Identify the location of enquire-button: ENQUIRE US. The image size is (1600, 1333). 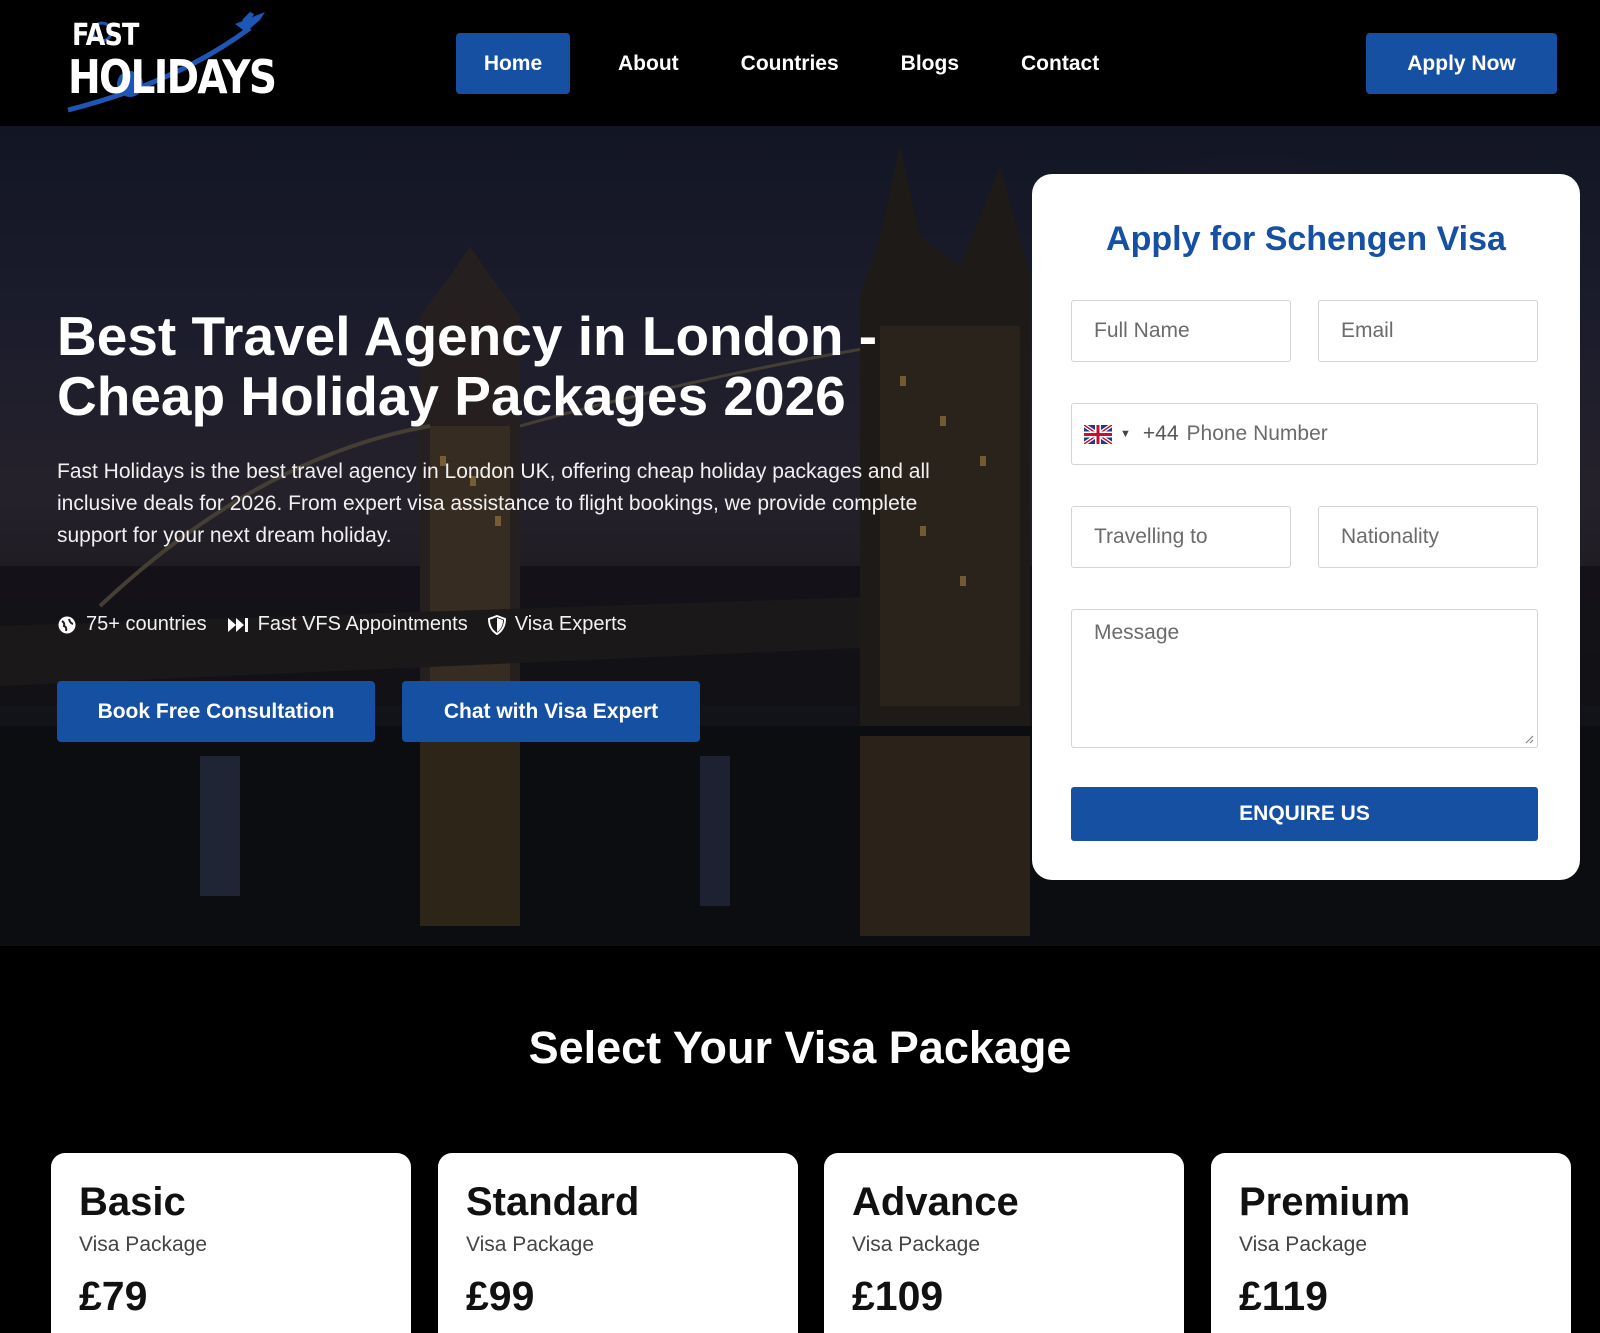
(1304, 814).